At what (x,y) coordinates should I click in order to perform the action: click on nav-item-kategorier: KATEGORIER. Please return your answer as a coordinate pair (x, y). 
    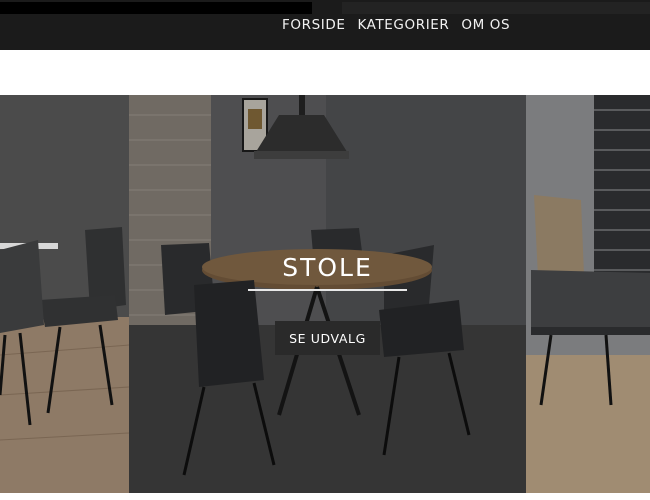
    Looking at the image, I should click on (403, 25).